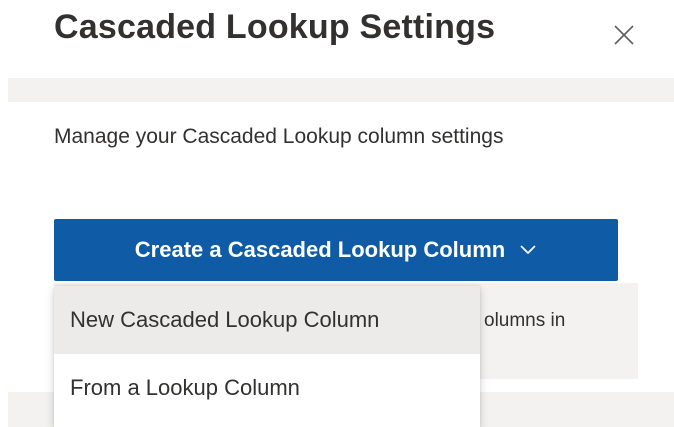 The image size is (674, 427). I want to click on close-button, so click(624, 35).